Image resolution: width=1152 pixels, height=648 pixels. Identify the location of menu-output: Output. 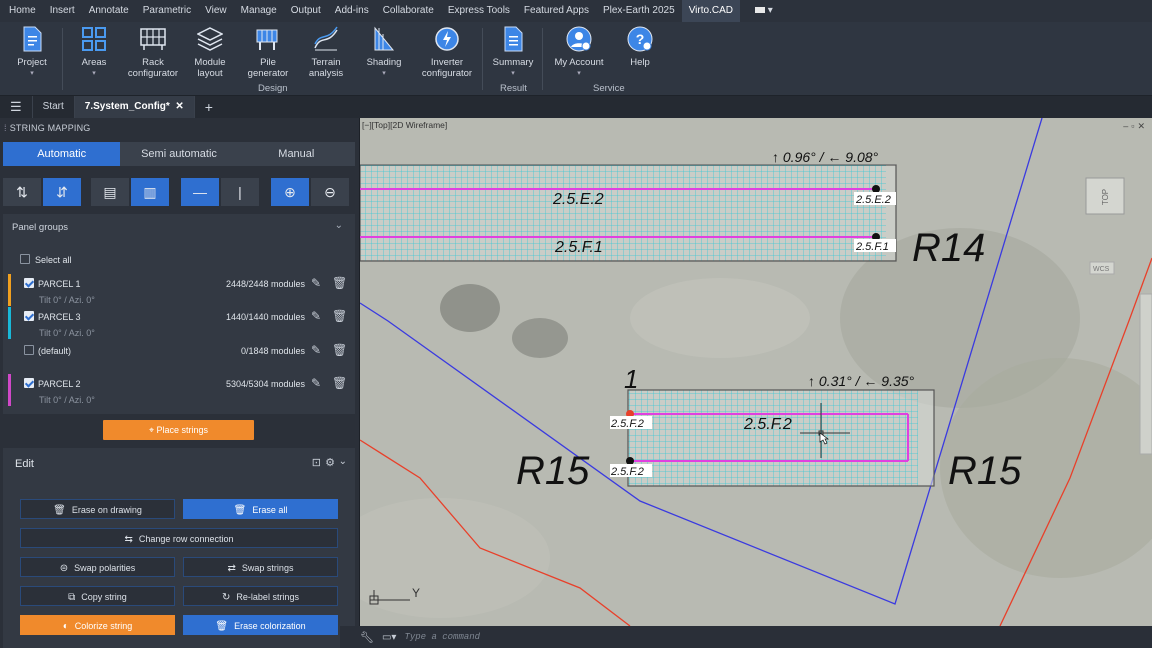
(306, 11).